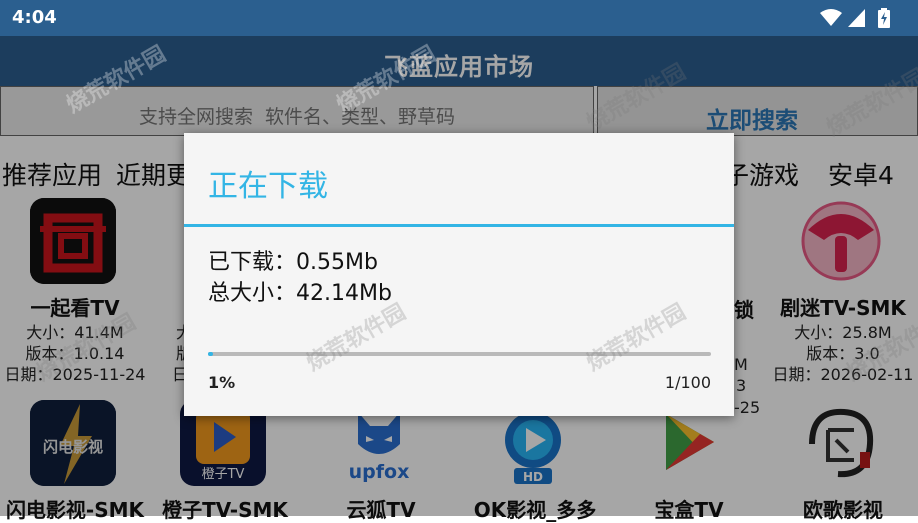 The height and width of the screenshot is (523, 918). I want to click on progress-percent: 1%, so click(222, 382).